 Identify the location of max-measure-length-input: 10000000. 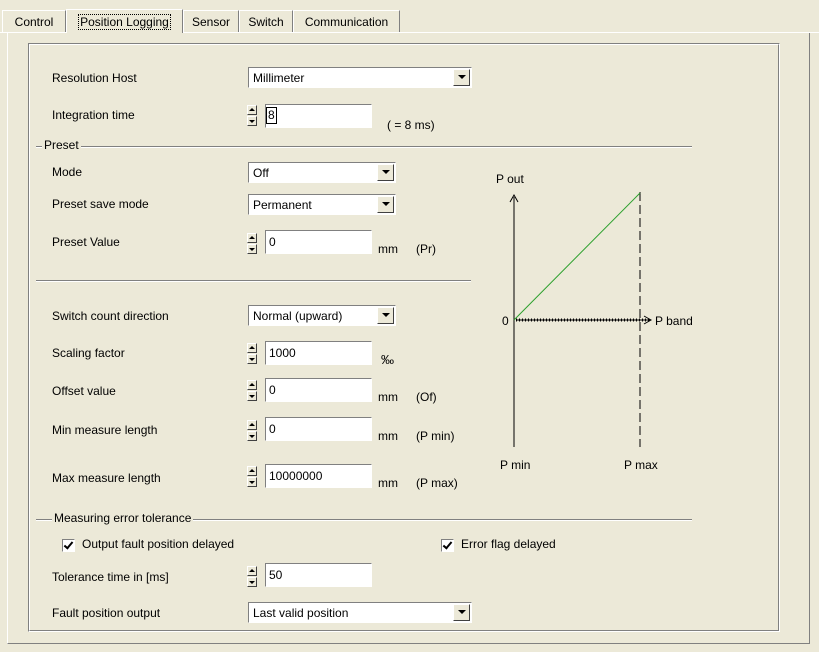
(318, 476).